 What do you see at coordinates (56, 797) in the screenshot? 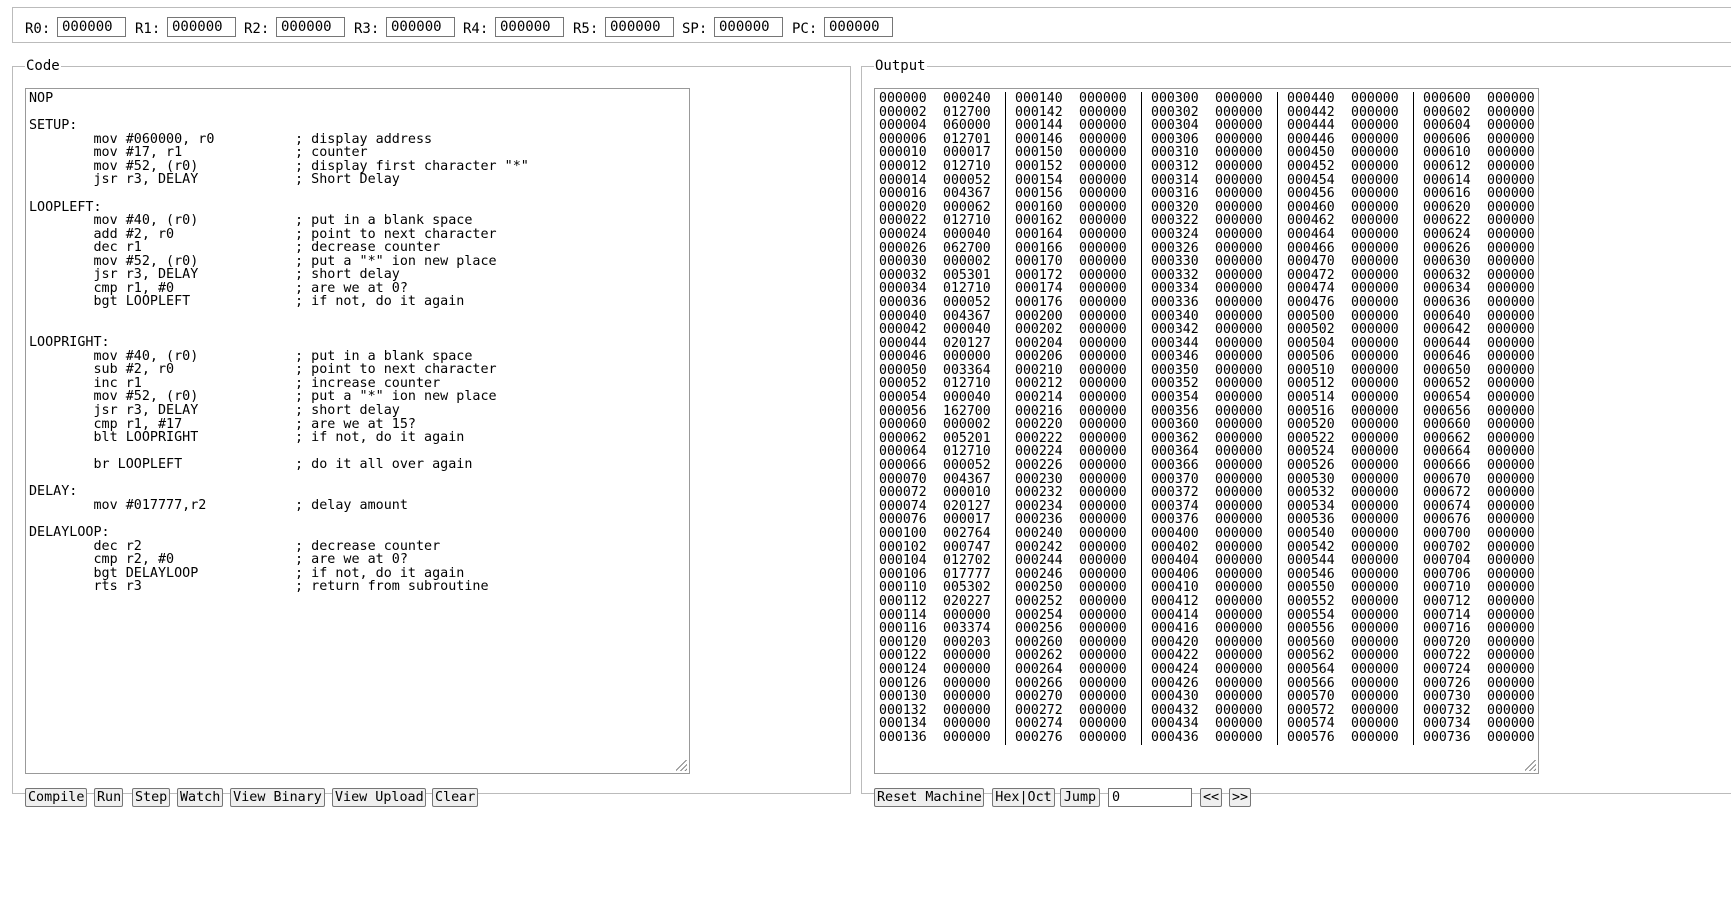
I see `compile-button: Compile` at bounding box center [56, 797].